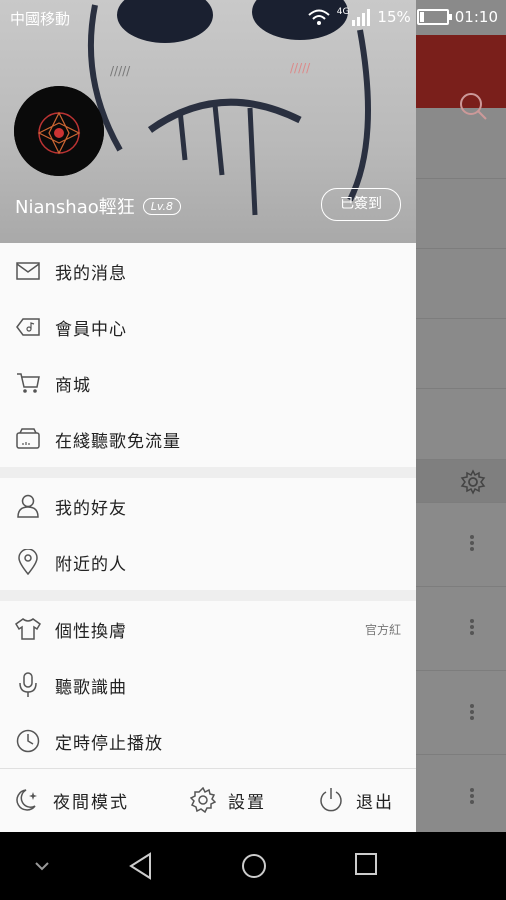  I want to click on menu-item-skin: 個性換膚 官方紅, so click(208, 629).